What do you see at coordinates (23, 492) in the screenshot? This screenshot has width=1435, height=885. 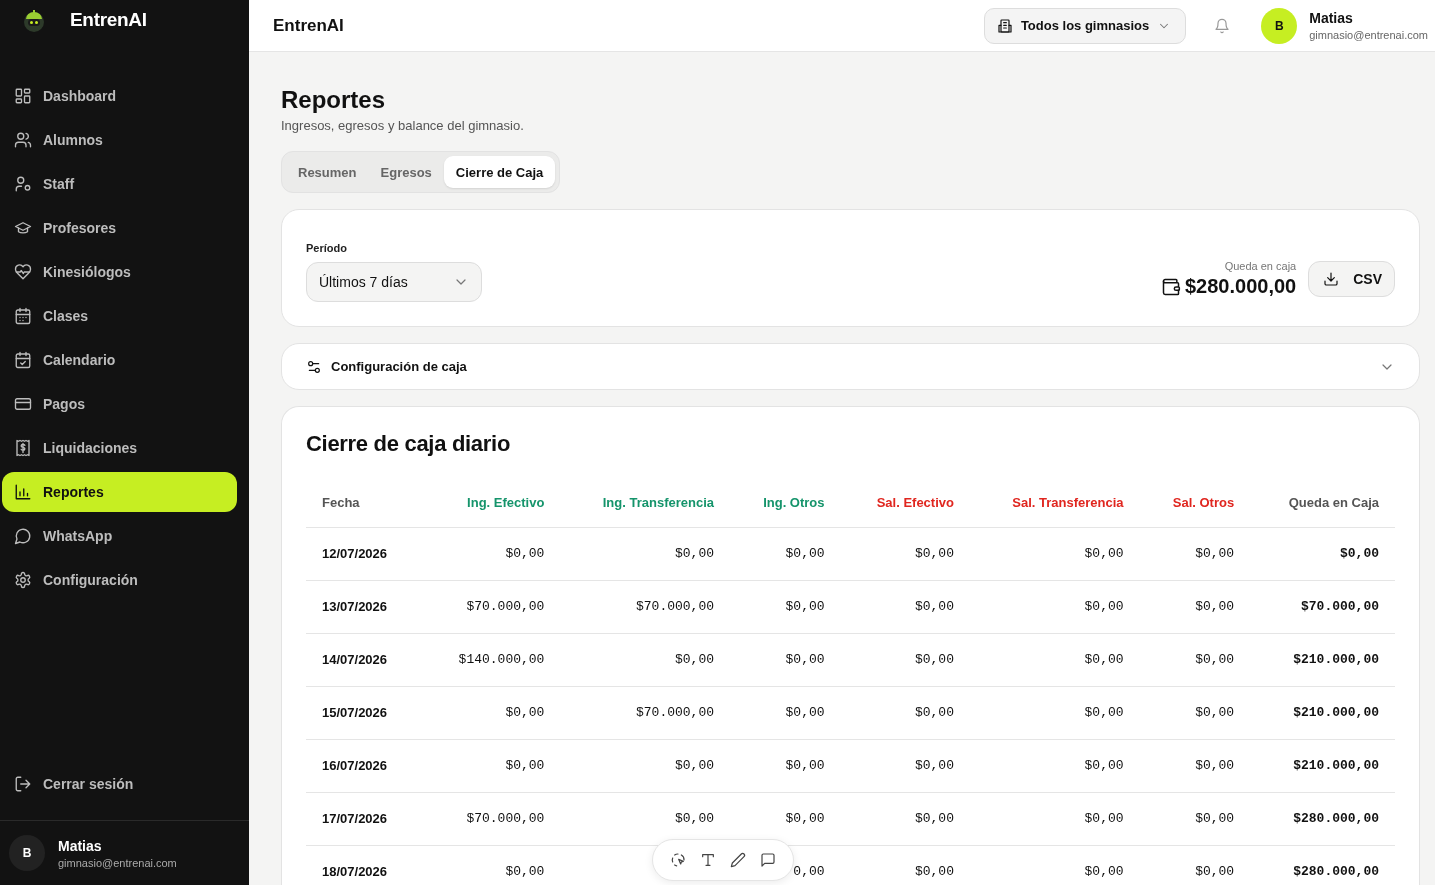 I see `bar-chart-icon` at bounding box center [23, 492].